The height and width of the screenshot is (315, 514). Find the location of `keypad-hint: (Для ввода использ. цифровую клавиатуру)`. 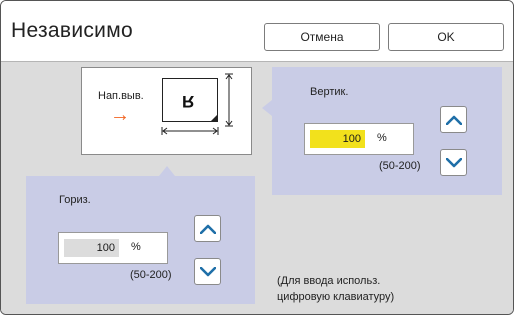

keypad-hint: (Для ввода использ. цифровую клавиатуру) is located at coordinates (335, 289).